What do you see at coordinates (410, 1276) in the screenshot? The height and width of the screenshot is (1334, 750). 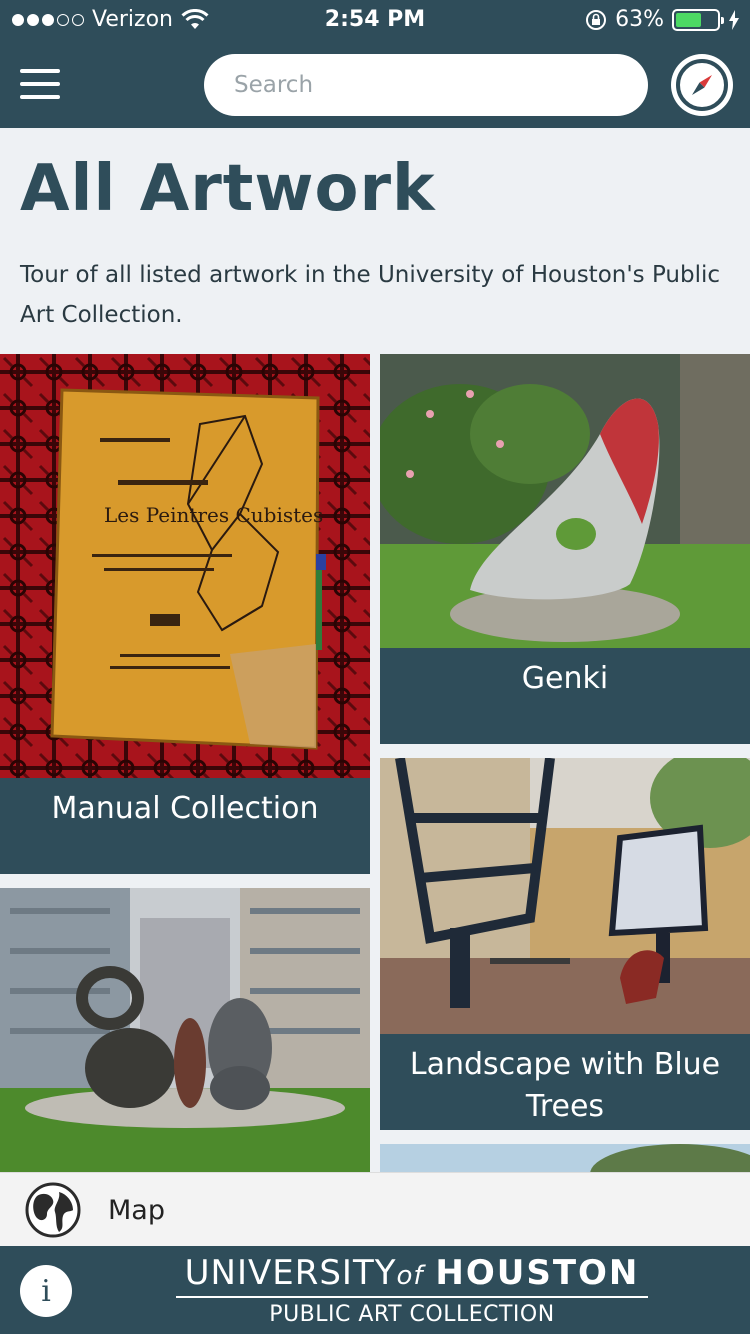 I see `brand-of: of` at bounding box center [410, 1276].